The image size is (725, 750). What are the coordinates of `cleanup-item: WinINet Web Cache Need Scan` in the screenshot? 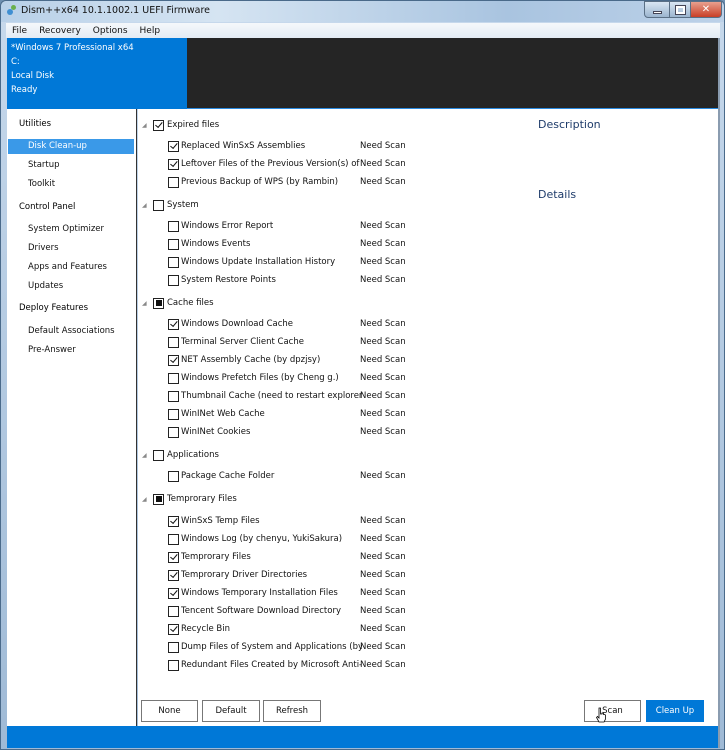 It's located at (285, 414).